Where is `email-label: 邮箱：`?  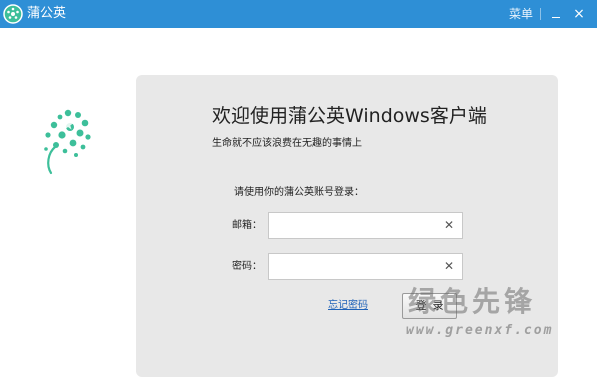
email-label: 邮箱： is located at coordinates (247, 225).